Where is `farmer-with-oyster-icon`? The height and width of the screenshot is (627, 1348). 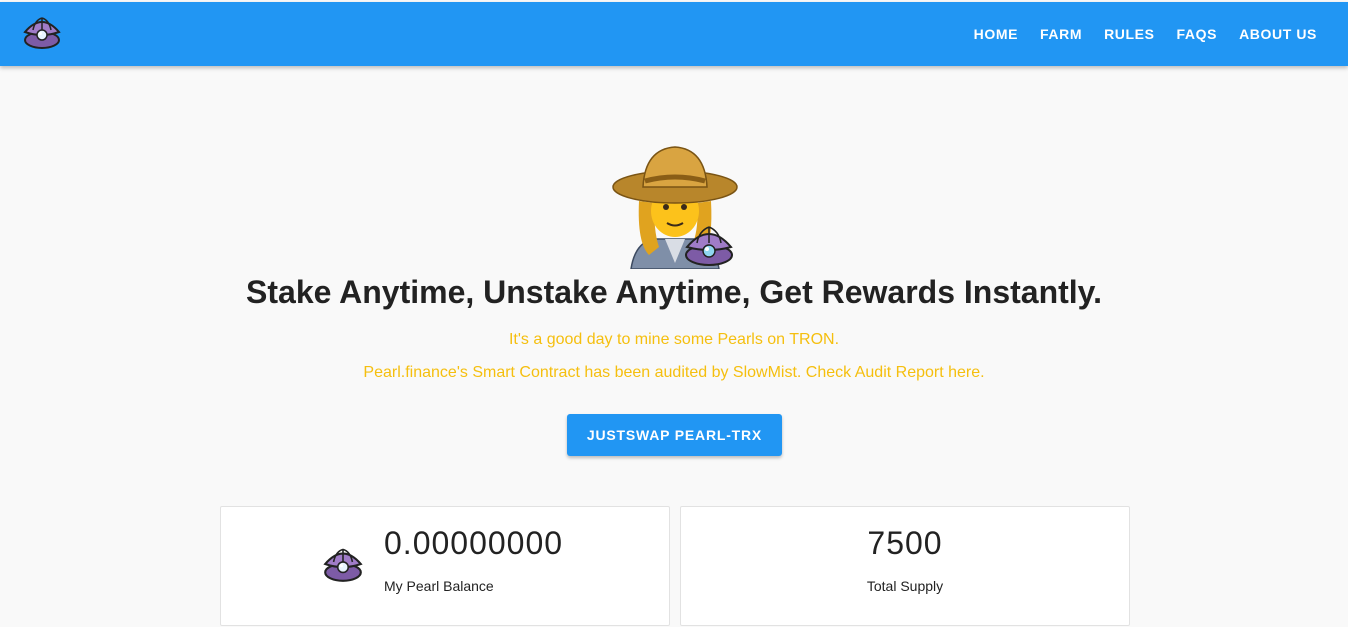 farmer-with-oyster-icon is located at coordinates (675, 206).